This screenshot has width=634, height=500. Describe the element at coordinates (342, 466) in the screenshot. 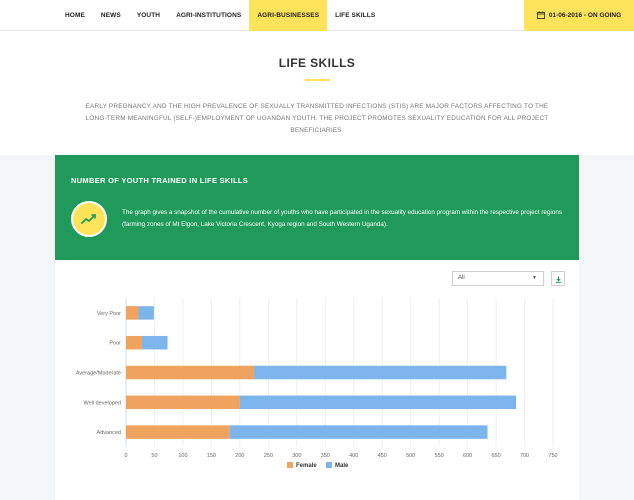

I see `legend-label-male: Male` at that location.